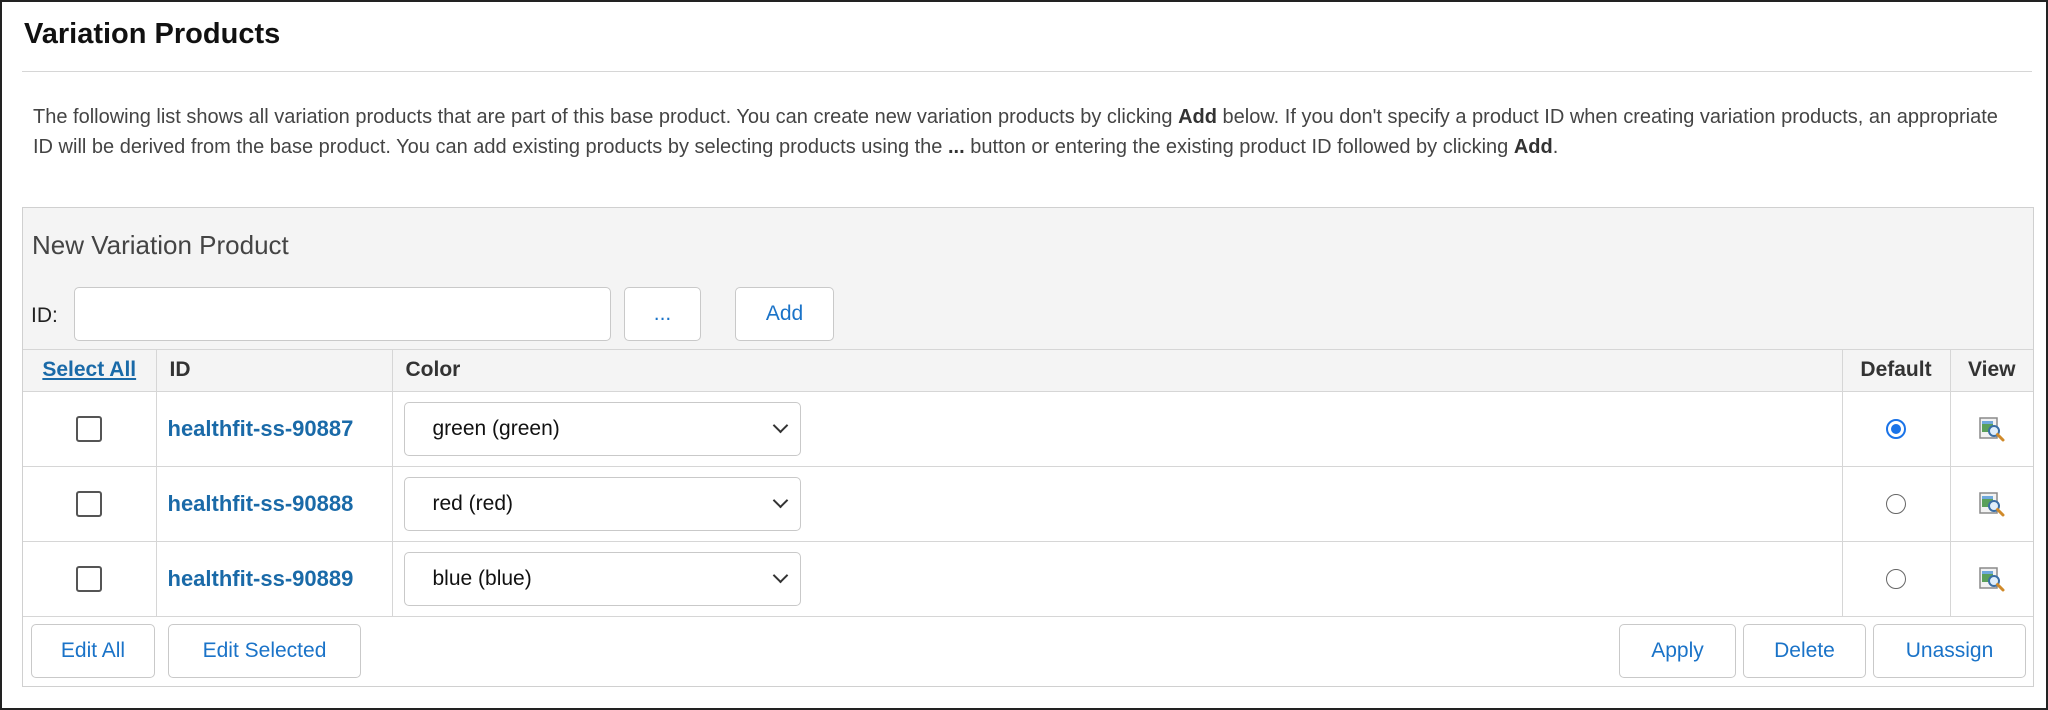  Describe the element at coordinates (264, 651) in the screenshot. I see `edit-selected-button: Edit Selected` at that location.